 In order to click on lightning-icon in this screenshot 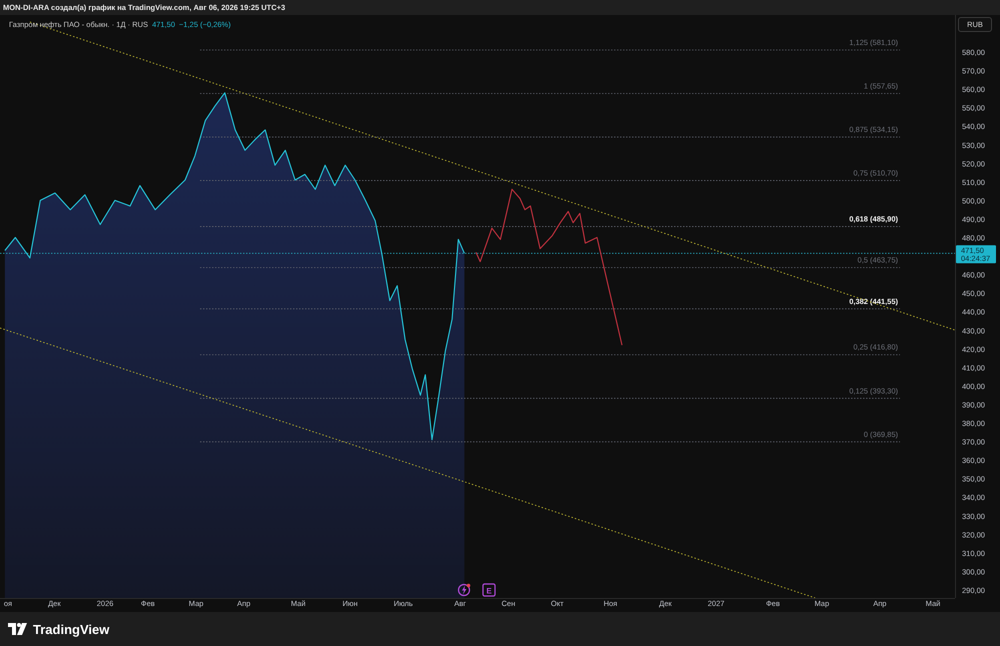, I will do `click(464, 590)`.